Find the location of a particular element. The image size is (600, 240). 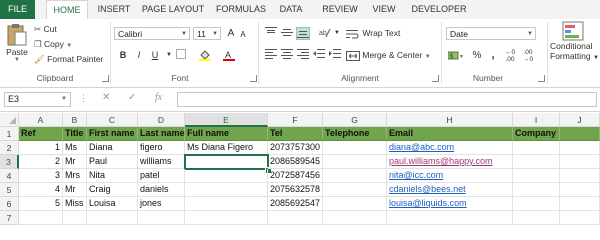

table-cell: daniels is located at coordinates (161, 190).